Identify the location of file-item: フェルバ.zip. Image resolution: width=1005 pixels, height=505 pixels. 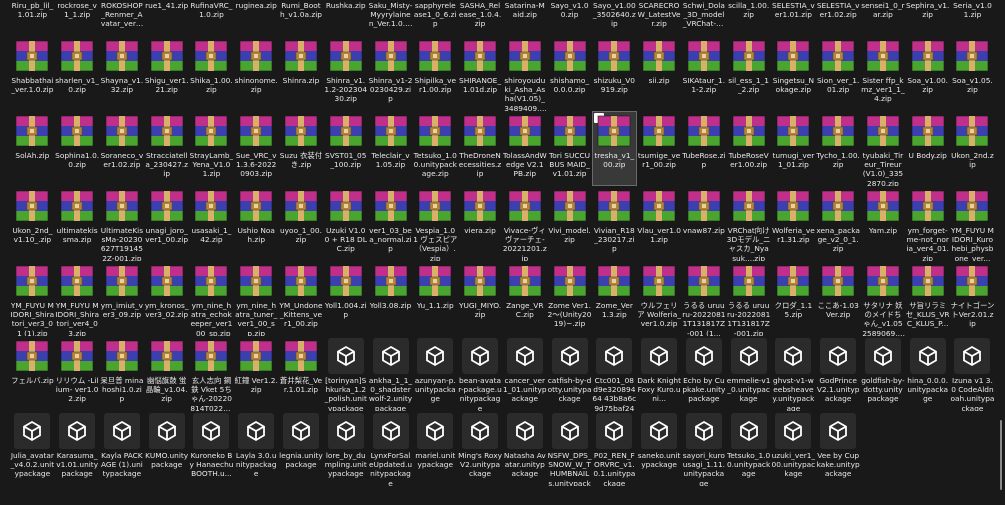
(32, 373).